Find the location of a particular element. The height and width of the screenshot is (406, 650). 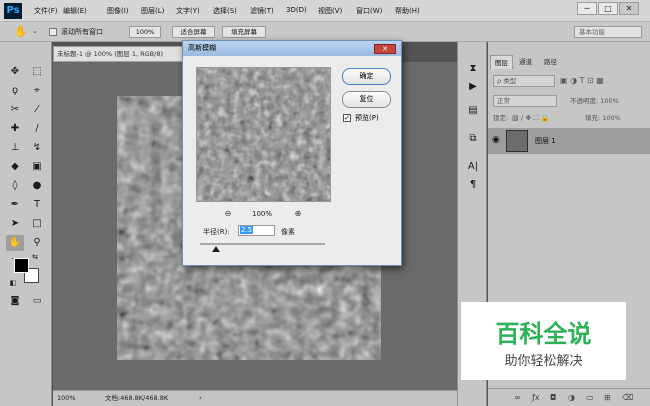

preview-checkbox: ✓ is located at coordinates (347, 118).